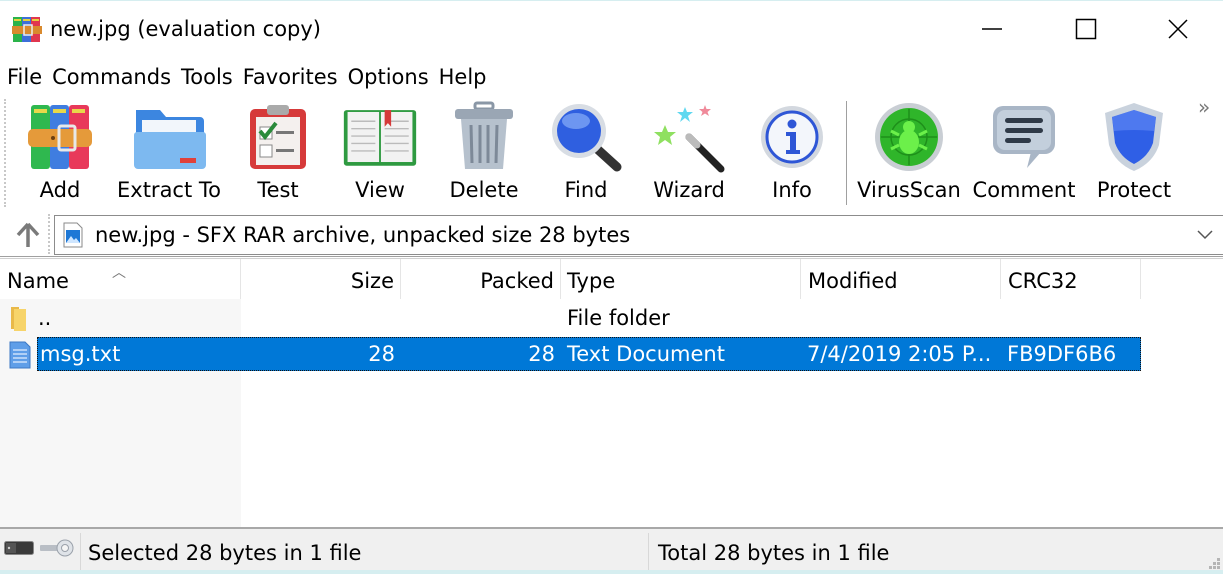  I want to click on list-header: ︿ Name Size Packed Type Modified CRC32, so click(611, 279).